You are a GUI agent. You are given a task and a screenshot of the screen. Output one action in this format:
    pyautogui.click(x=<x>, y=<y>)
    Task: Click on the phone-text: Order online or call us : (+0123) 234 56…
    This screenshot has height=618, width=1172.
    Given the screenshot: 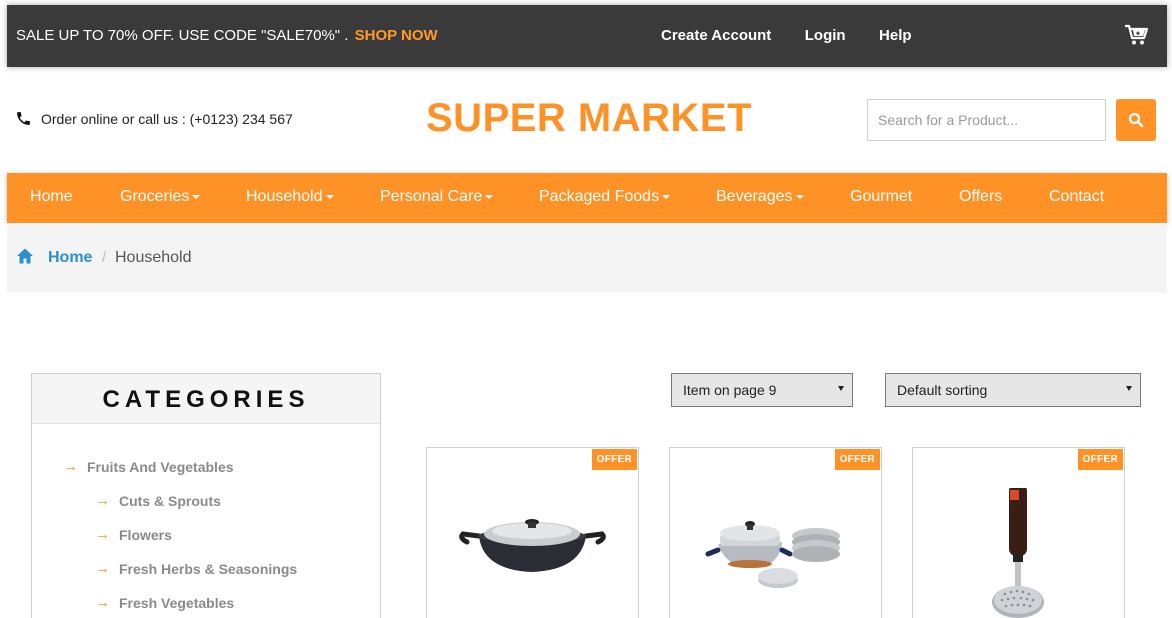 What is the action you would take?
    pyautogui.click(x=167, y=118)
    